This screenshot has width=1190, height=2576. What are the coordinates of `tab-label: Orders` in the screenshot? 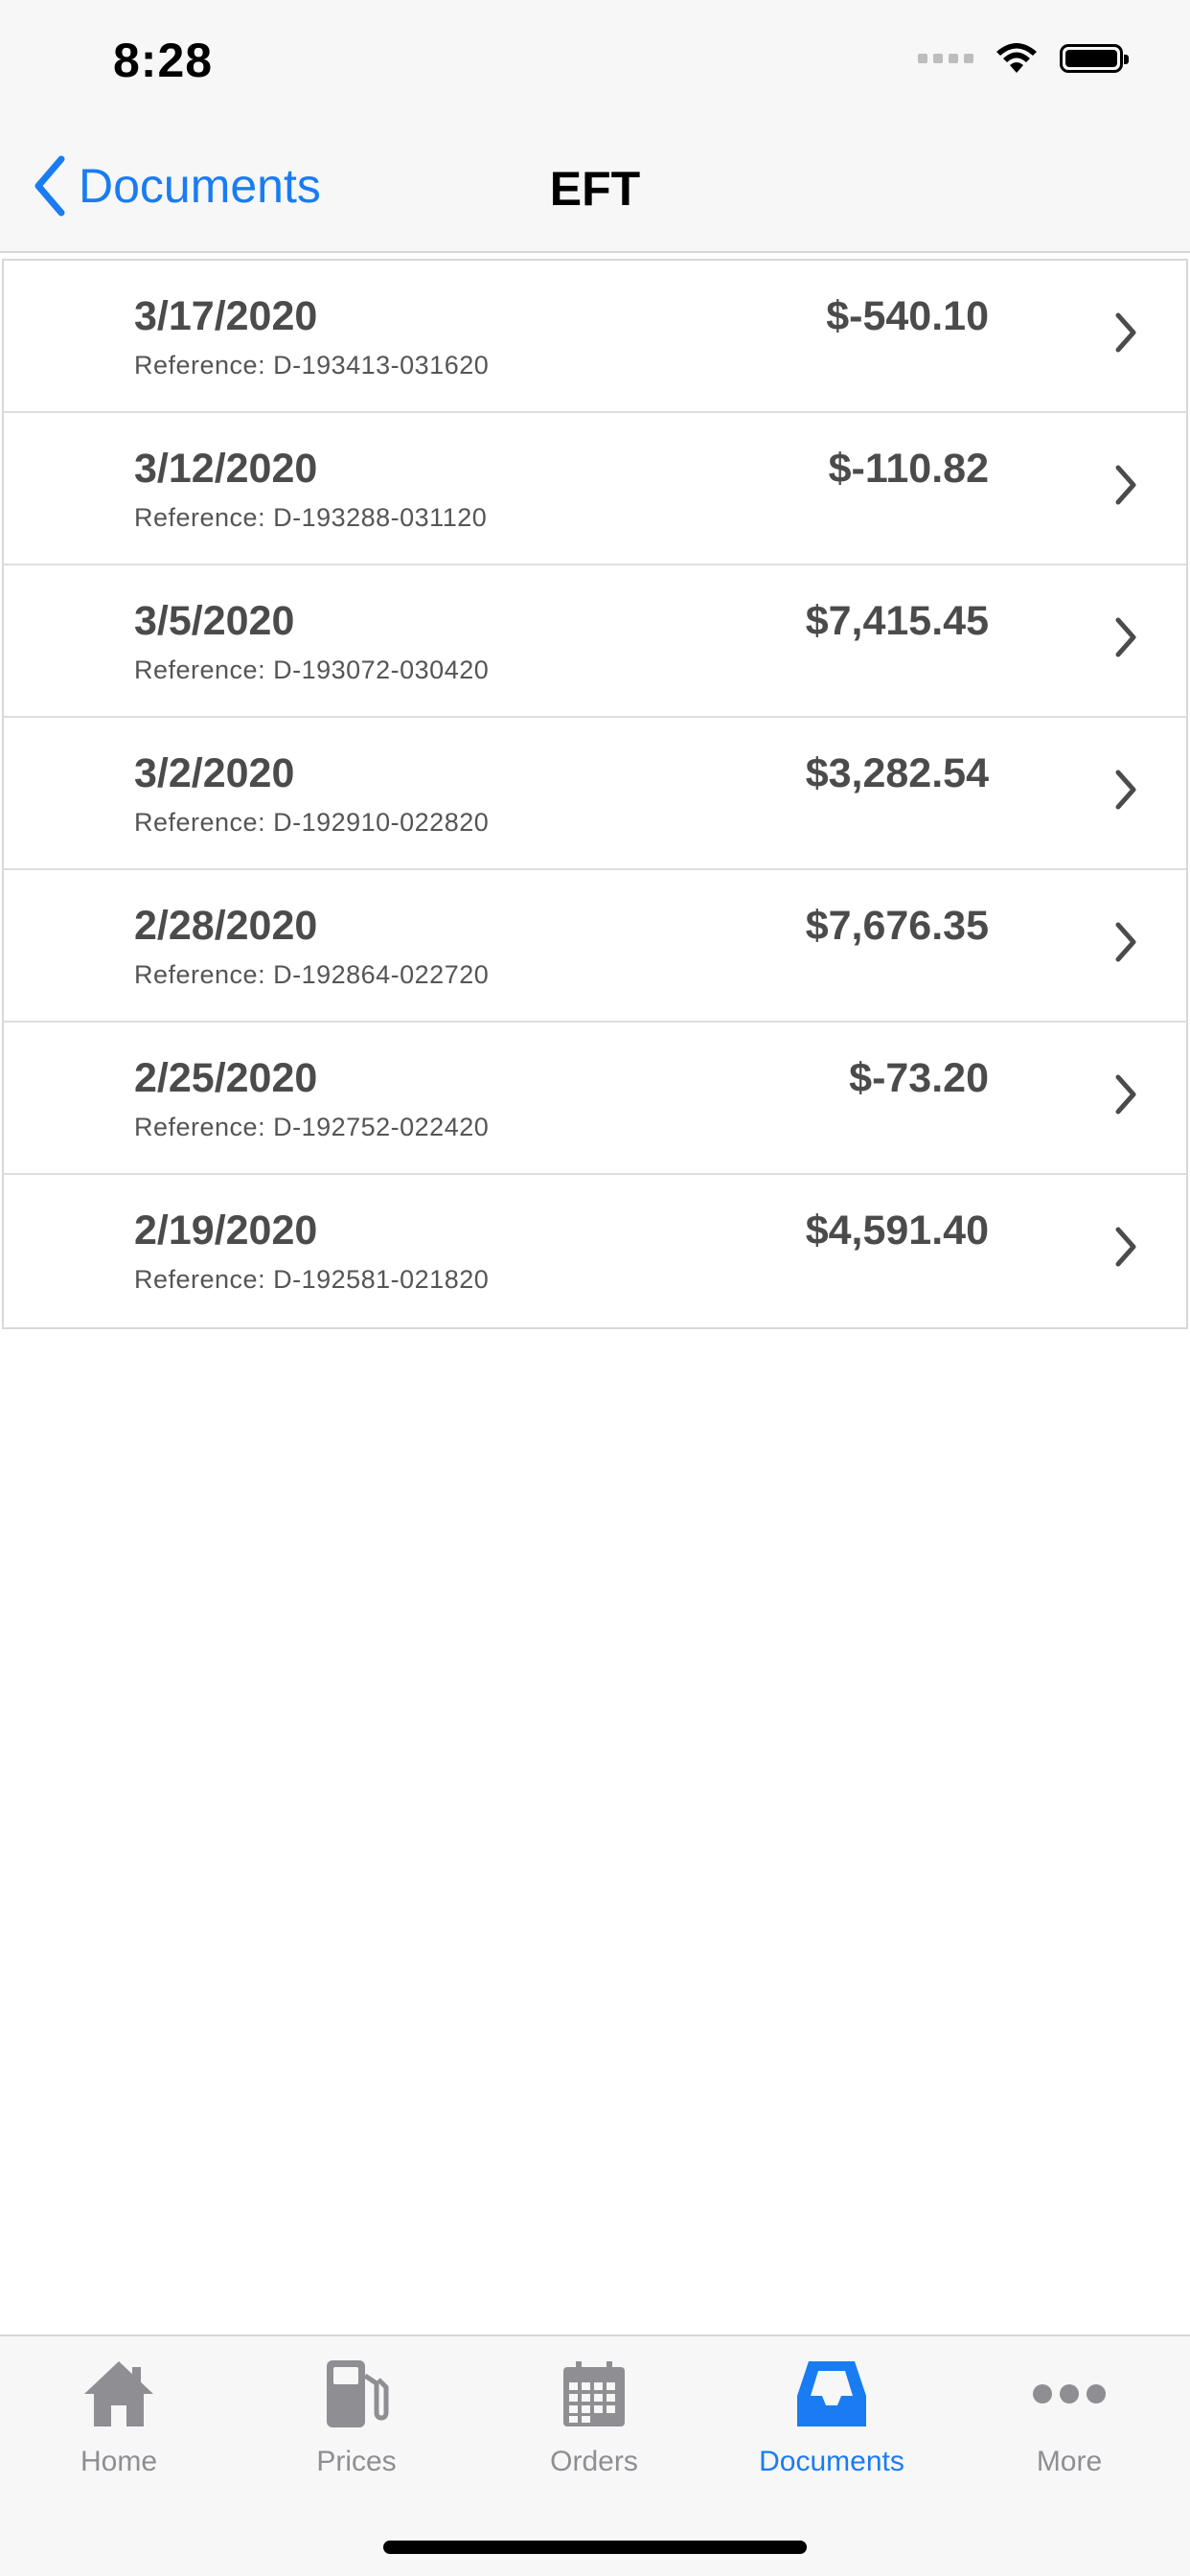 It's located at (594, 2461).